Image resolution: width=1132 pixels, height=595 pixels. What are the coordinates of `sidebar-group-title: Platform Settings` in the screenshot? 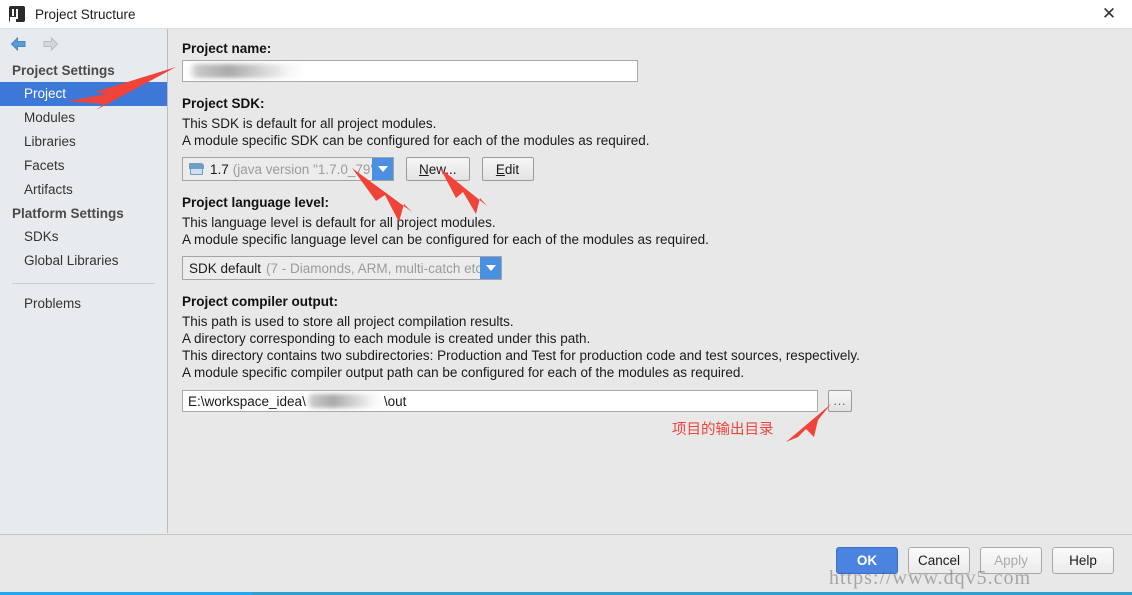 It's located at (68, 213).